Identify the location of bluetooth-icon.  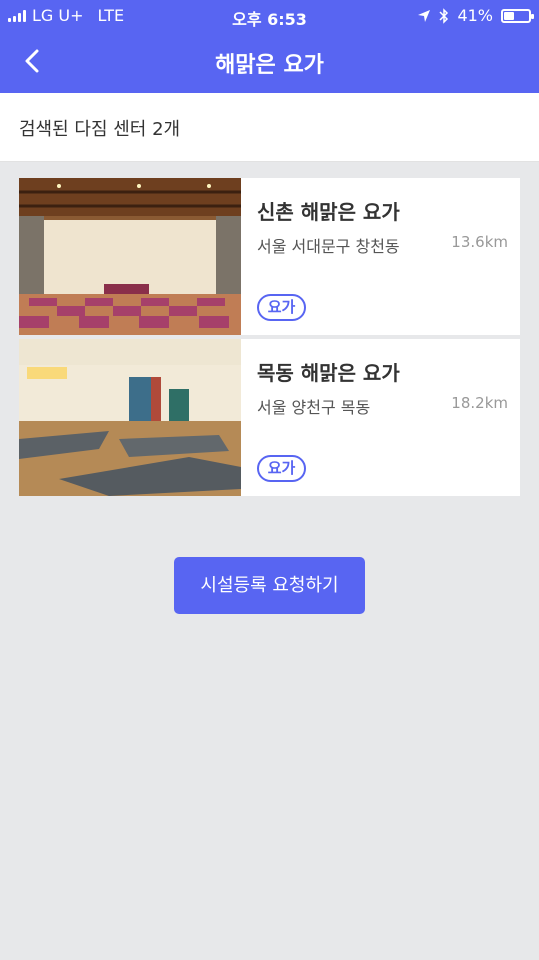
(444, 15).